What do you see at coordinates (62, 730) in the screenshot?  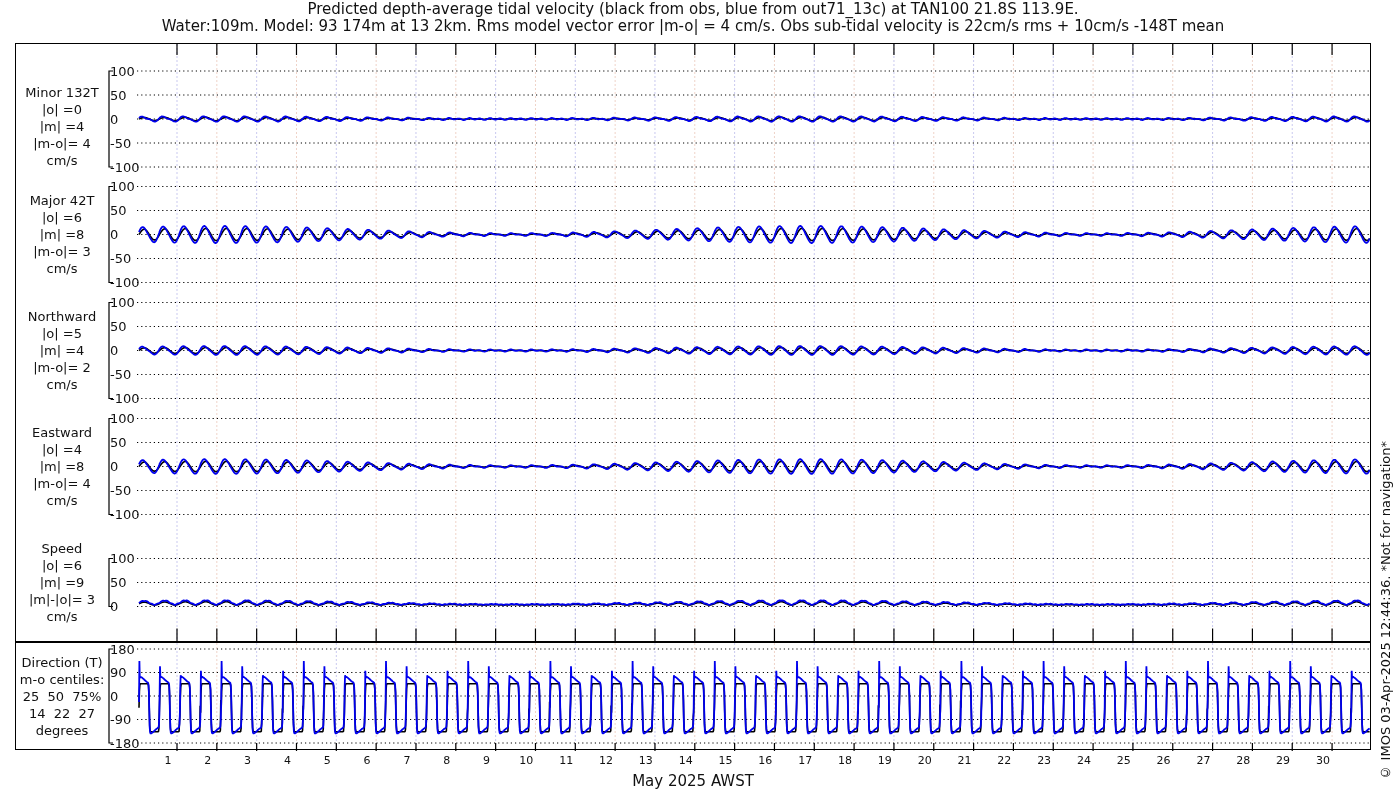 I see `panel-label: degrees` at bounding box center [62, 730].